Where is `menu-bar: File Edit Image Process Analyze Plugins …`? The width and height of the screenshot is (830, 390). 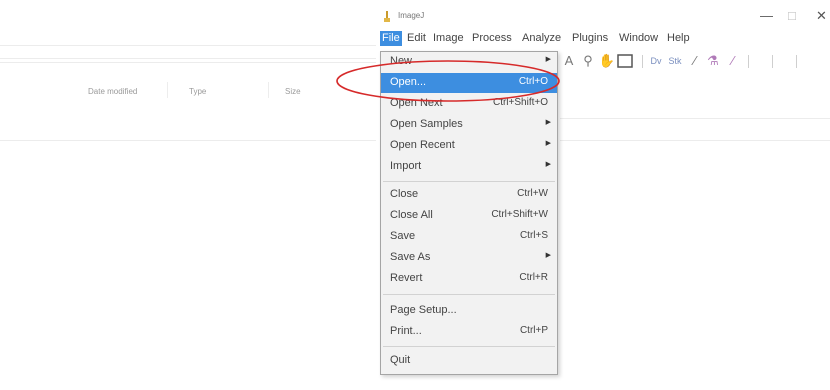
menu-bar: File Edit Image Process Analyze Plugins … is located at coordinates (603, 39).